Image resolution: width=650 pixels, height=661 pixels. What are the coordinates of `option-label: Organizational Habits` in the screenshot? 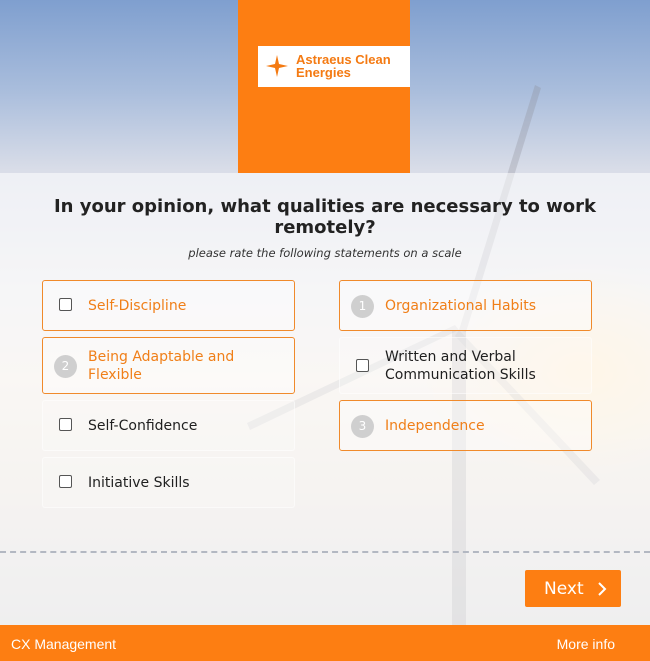 It's located at (461, 305).